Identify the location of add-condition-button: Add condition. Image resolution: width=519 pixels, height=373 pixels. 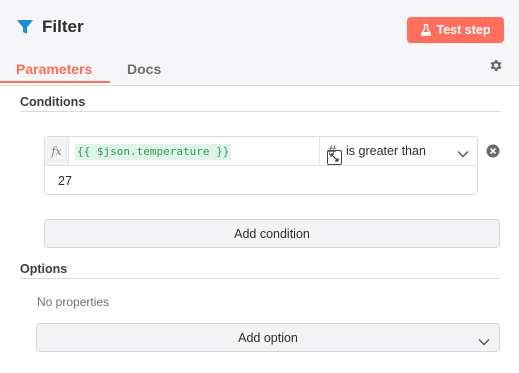
(272, 233).